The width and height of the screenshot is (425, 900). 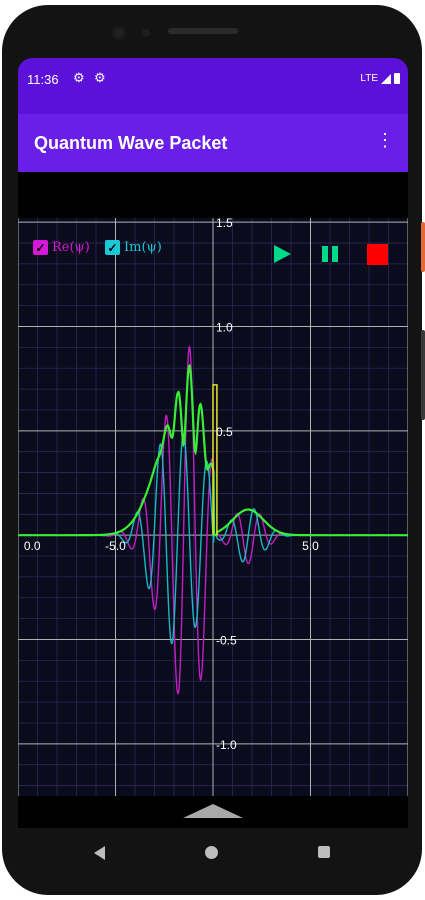 What do you see at coordinates (282, 254) in the screenshot?
I see `play-icon` at bounding box center [282, 254].